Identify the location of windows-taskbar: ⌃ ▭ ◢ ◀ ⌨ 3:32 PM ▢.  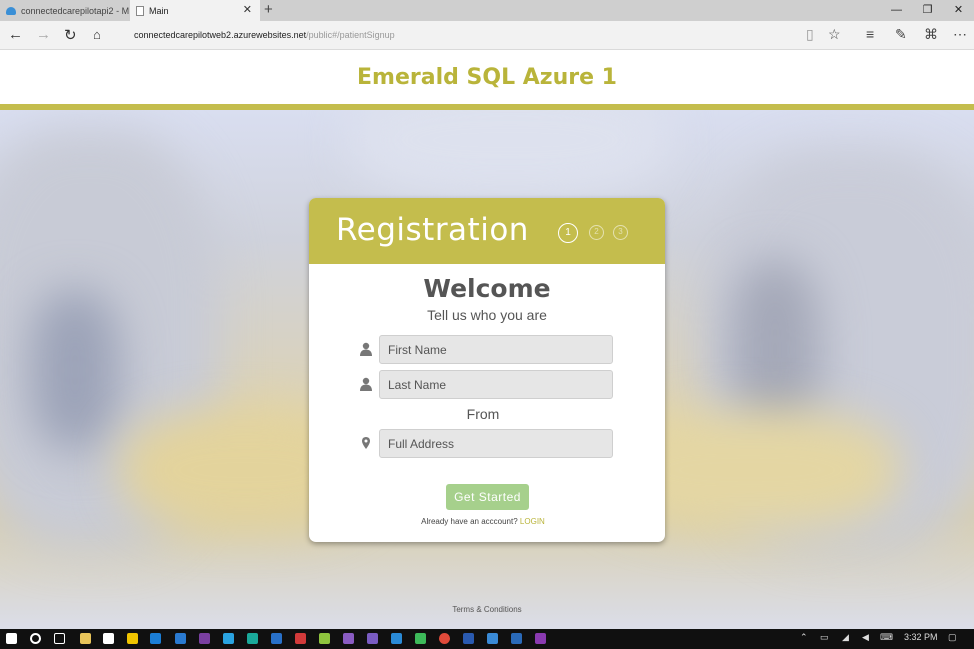
(487, 639).